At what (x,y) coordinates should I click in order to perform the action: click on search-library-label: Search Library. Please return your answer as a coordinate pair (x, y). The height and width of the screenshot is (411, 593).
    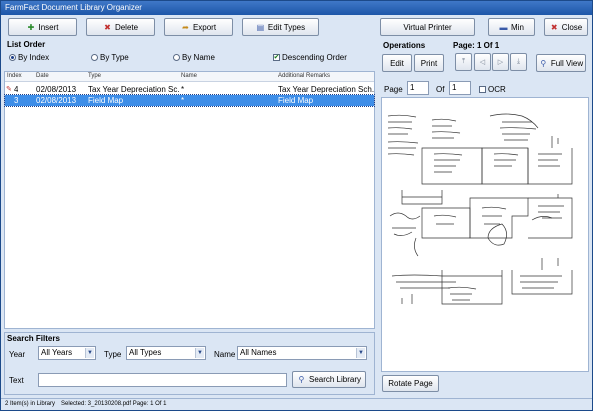
    Looking at the image, I should click on (335, 379).